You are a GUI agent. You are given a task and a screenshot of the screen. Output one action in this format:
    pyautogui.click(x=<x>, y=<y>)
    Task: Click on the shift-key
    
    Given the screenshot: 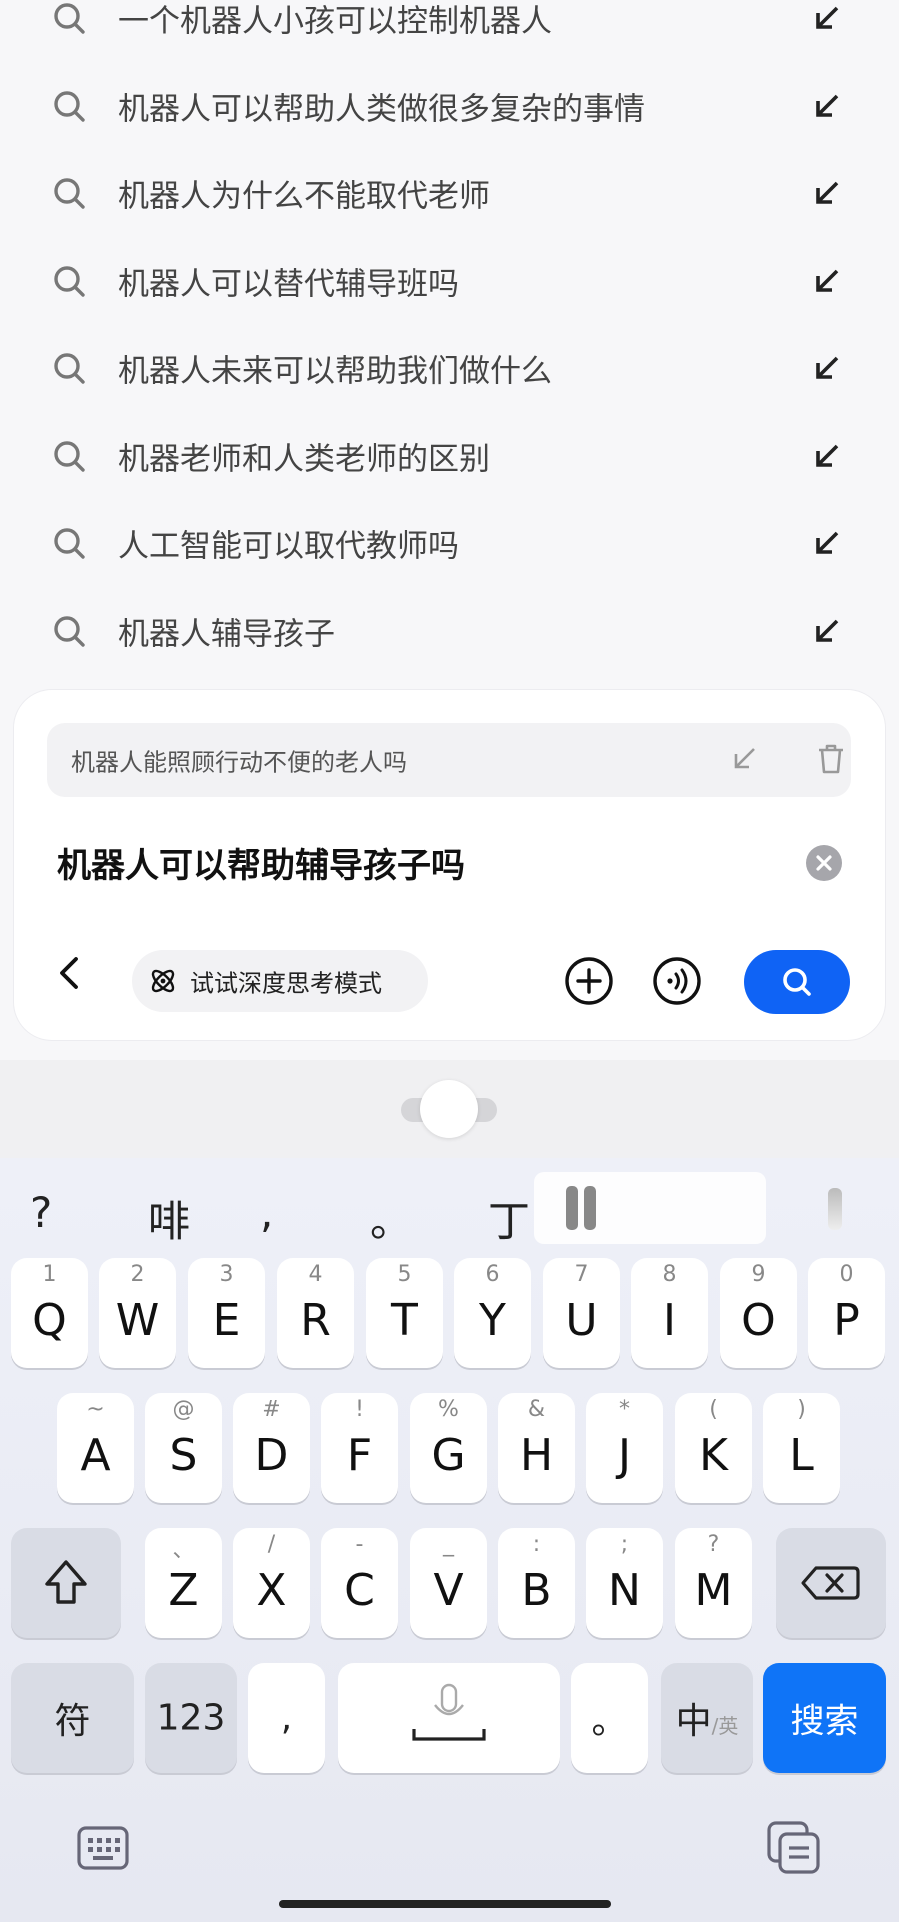 What is the action you would take?
    pyautogui.click(x=66, y=1583)
    